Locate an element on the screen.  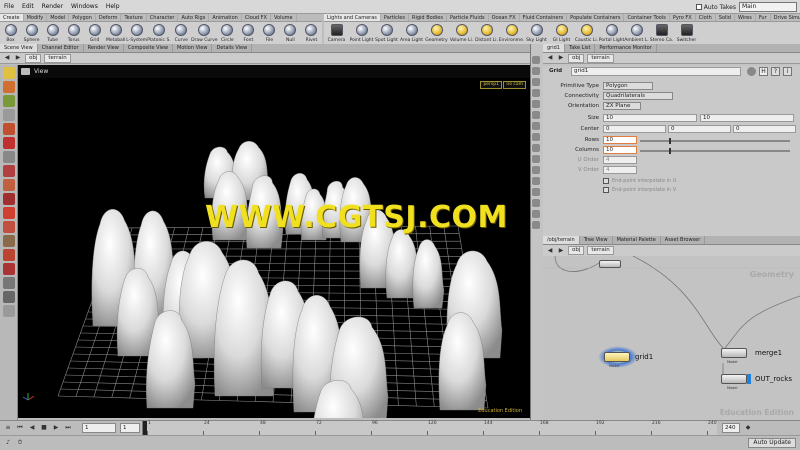
shelf-tool-distant-li: Distant Li. is located at coordinates (486, 33).